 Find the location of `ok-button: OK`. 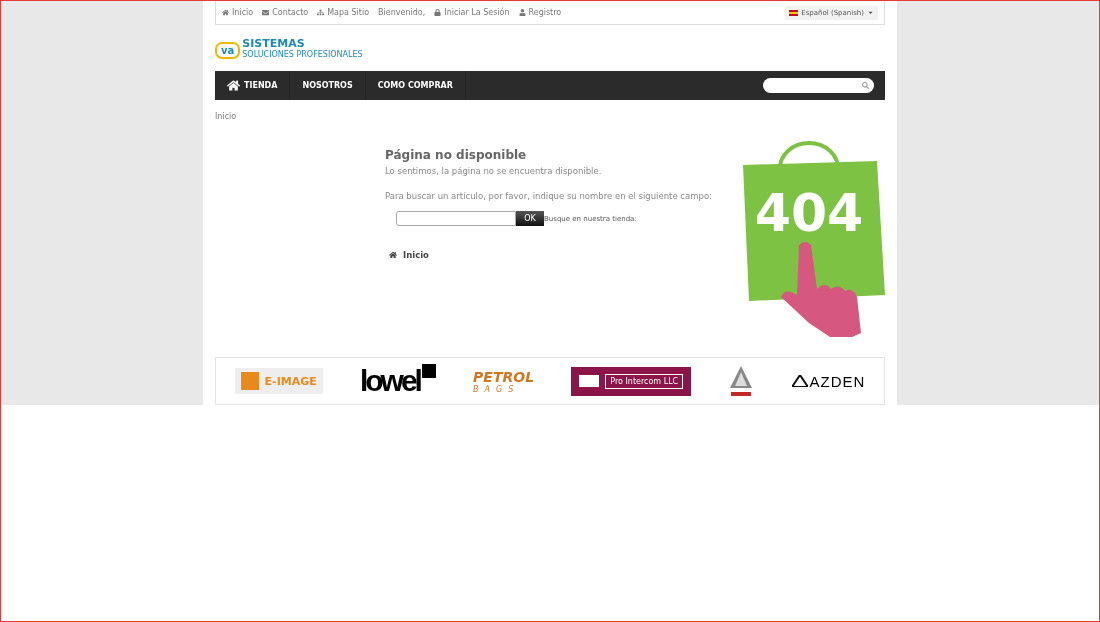

ok-button: OK is located at coordinates (530, 218).